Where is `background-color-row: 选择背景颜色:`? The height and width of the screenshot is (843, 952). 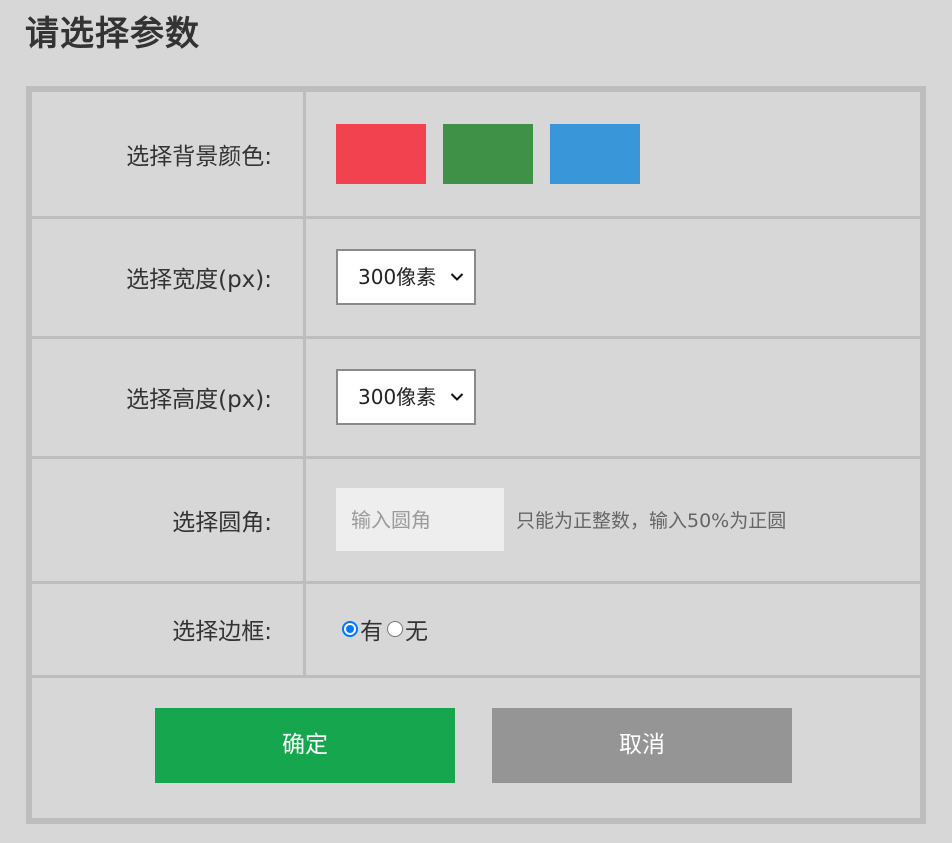
background-color-row: 选择背景颜色: is located at coordinates (476, 155).